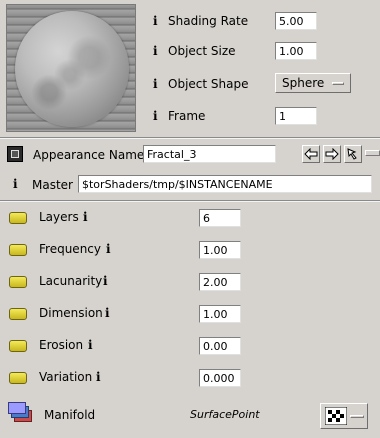  I want to click on left-arrow-button, so click(311, 154).